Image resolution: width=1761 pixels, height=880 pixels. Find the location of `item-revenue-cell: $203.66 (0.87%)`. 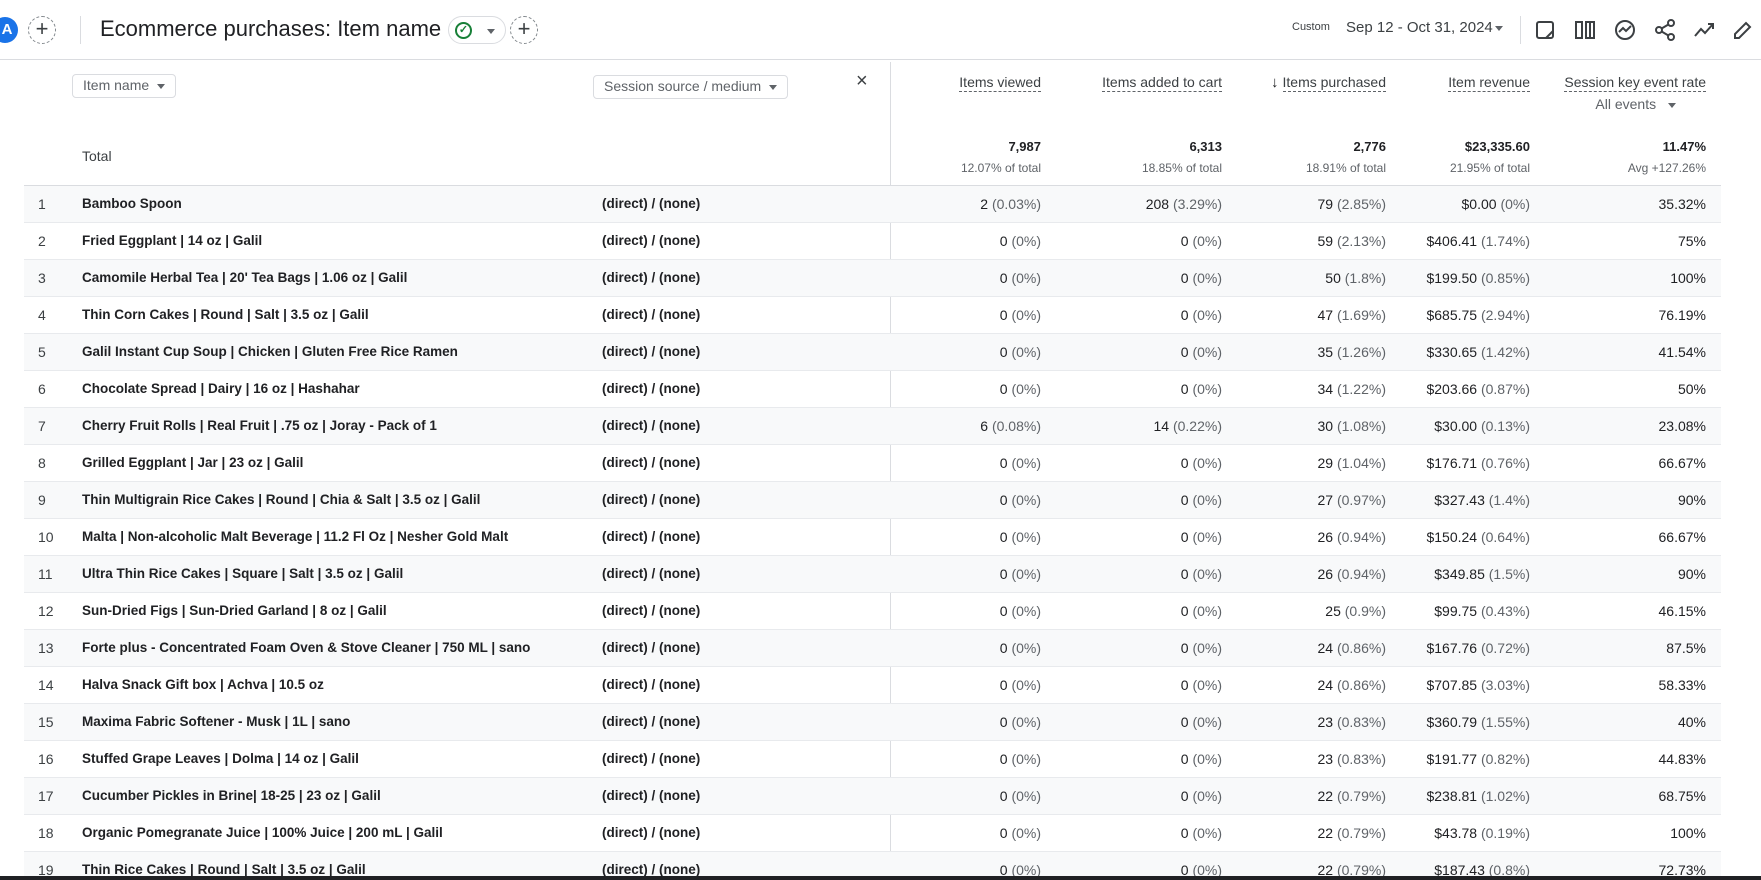

item-revenue-cell: $203.66 (0.87%) is located at coordinates (1478, 389).